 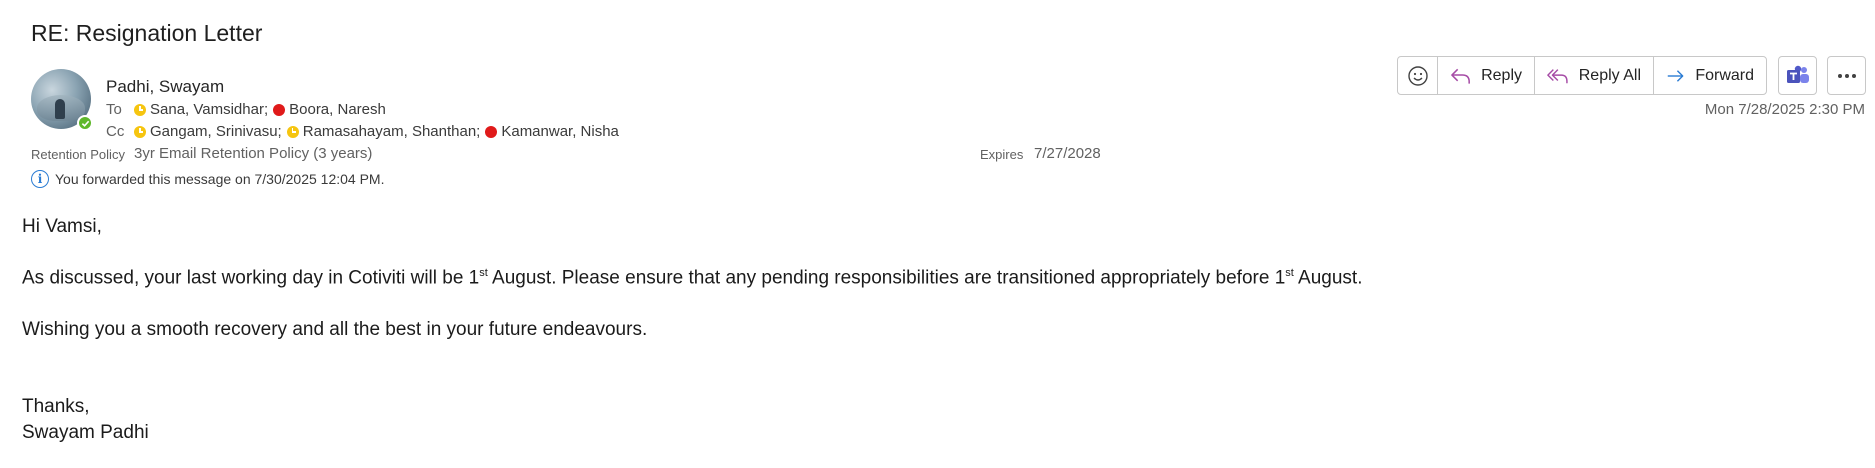 I want to click on reply-actions-group: Reply Reply All Forward, so click(x=1582, y=75).